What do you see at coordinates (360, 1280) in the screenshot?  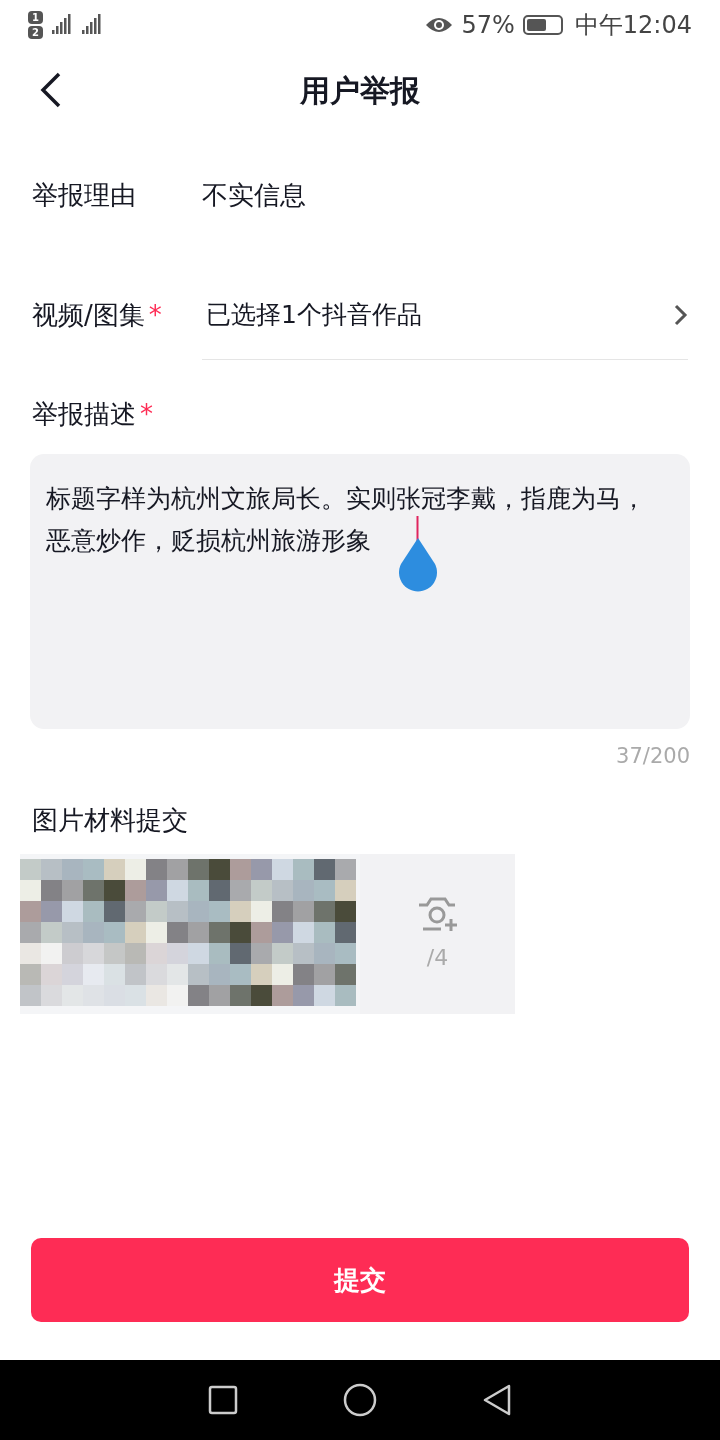 I see `submit-button: 提交` at bounding box center [360, 1280].